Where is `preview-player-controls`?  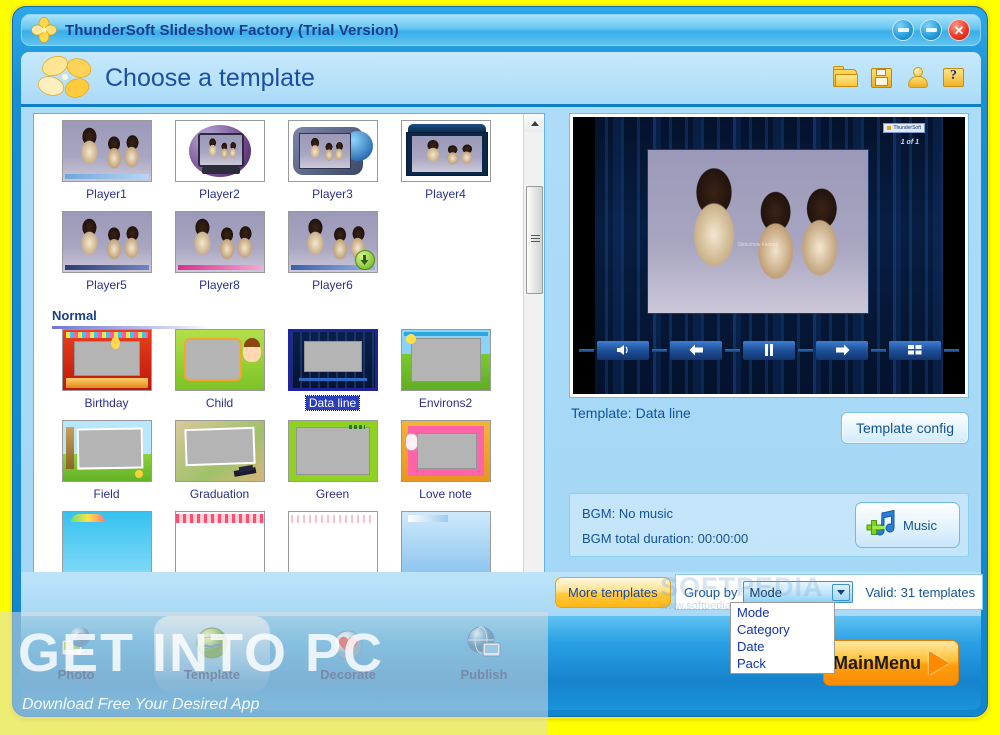 preview-player-controls is located at coordinates (769, 350).